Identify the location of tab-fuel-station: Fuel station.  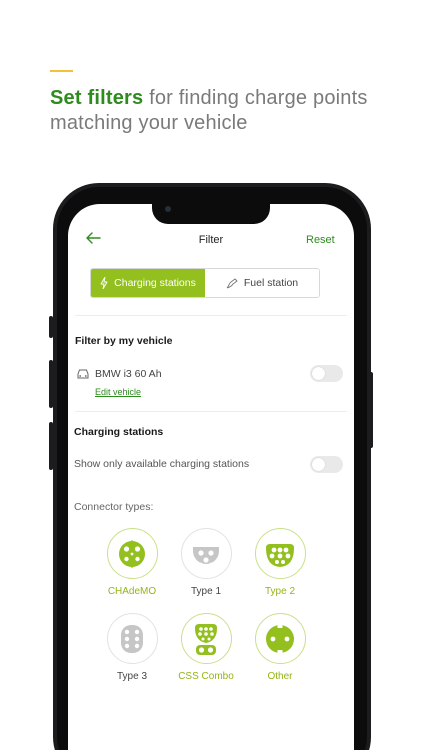
(262, 283).